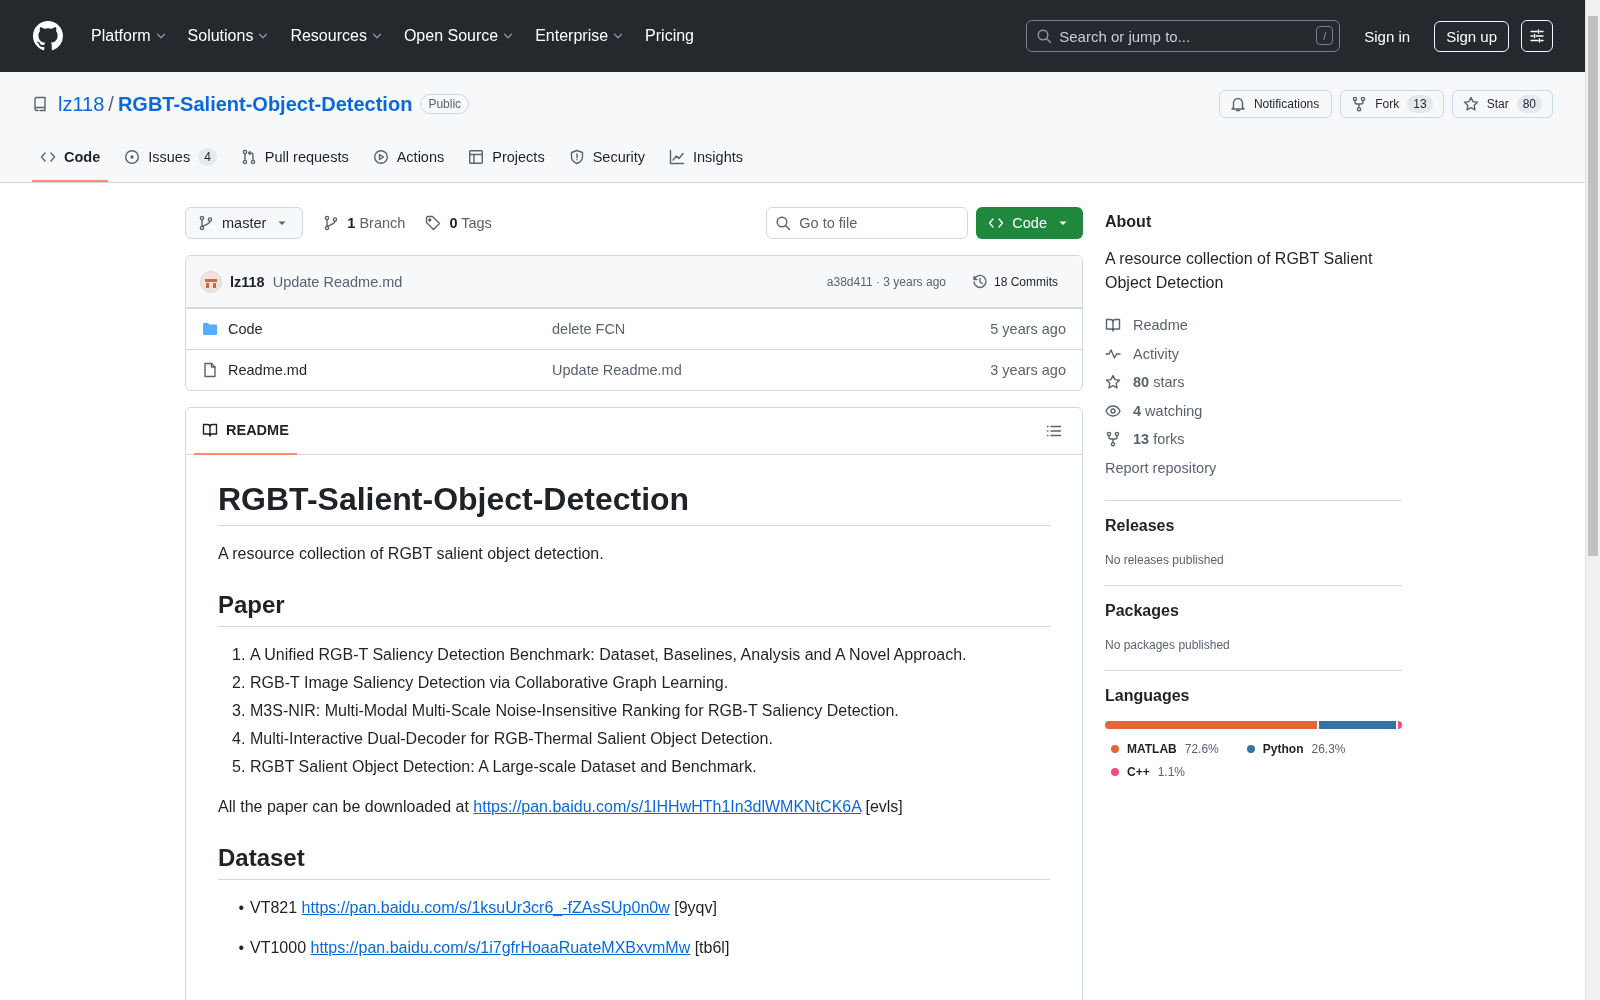 The height and width of the screenshot is (1000, 1600). What do you see at coordinates (574, 711) in the screenshot?
I see `list-item: M3S-NIR: Multi-Modal Multi-Scale Noise-Insensitive Ranking for RGB-T Saliency Detection.` at bounding box center [574, 711].